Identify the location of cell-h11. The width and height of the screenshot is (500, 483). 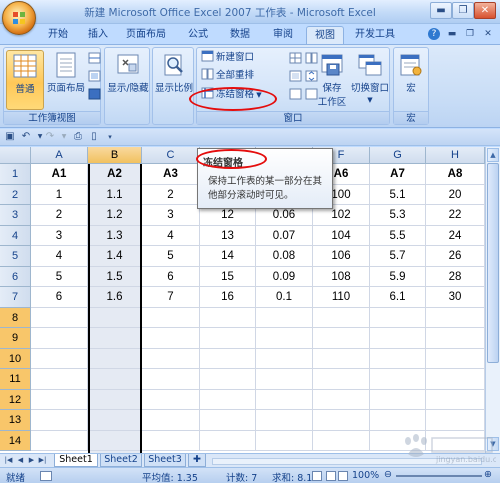
(455, 379).